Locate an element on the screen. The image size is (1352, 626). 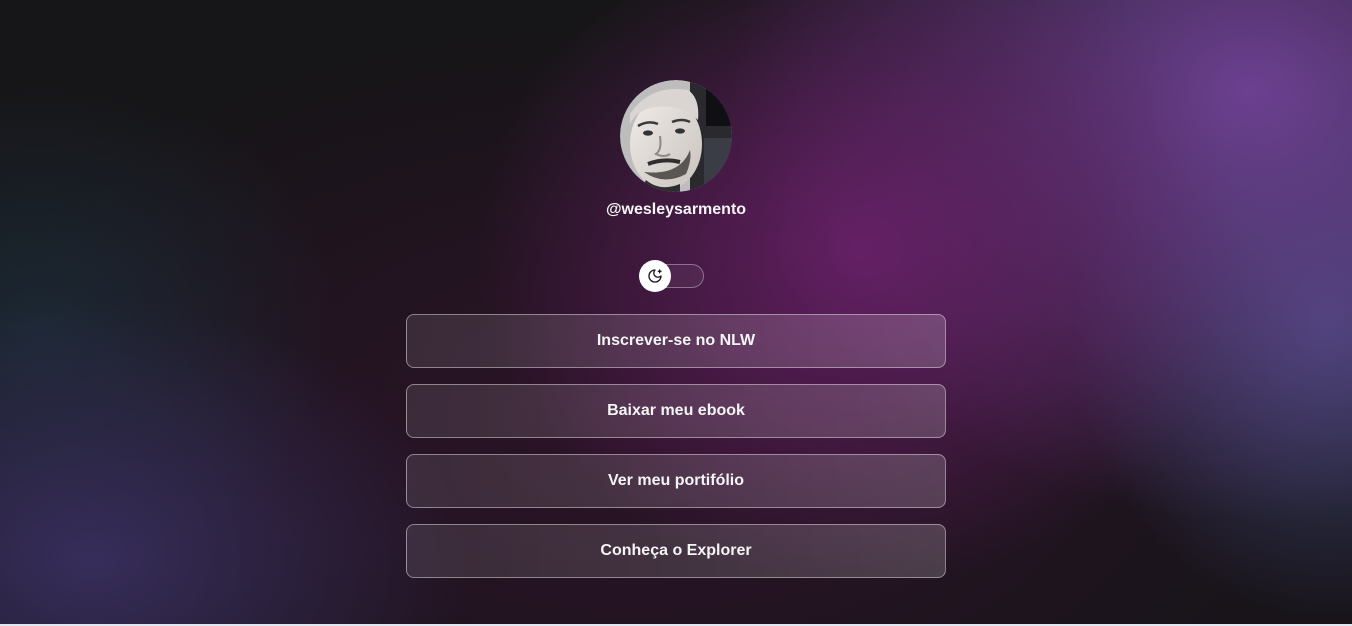
list-item: Inscrever-se no NLW is located at coordinates (676, 341).